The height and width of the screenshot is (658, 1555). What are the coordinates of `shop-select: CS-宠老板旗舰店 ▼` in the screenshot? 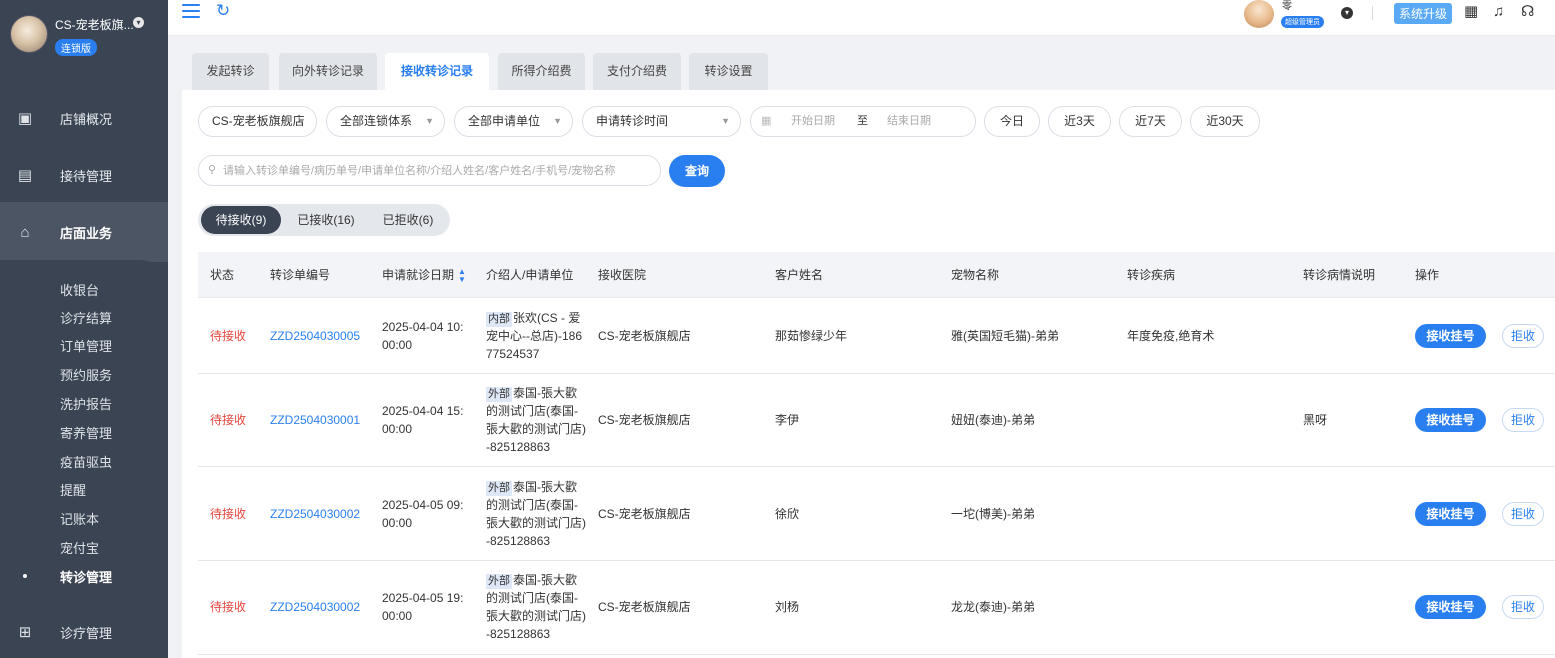 It's located at (257, 121).